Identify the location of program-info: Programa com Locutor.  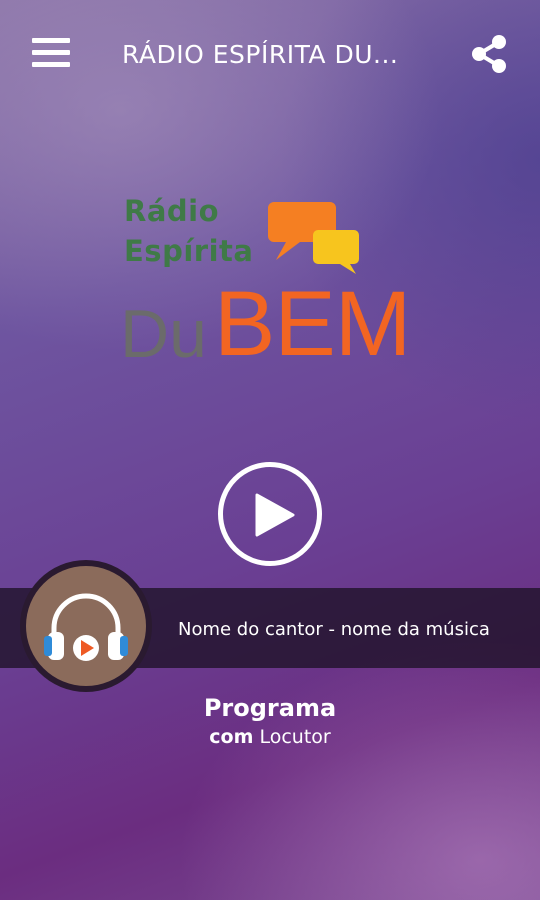
(270, 721).